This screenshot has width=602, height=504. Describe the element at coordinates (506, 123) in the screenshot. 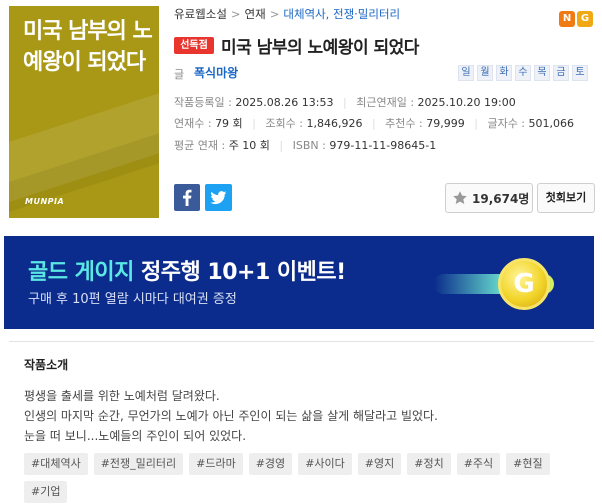

I see `chars-label: 글자수 :` at that location.